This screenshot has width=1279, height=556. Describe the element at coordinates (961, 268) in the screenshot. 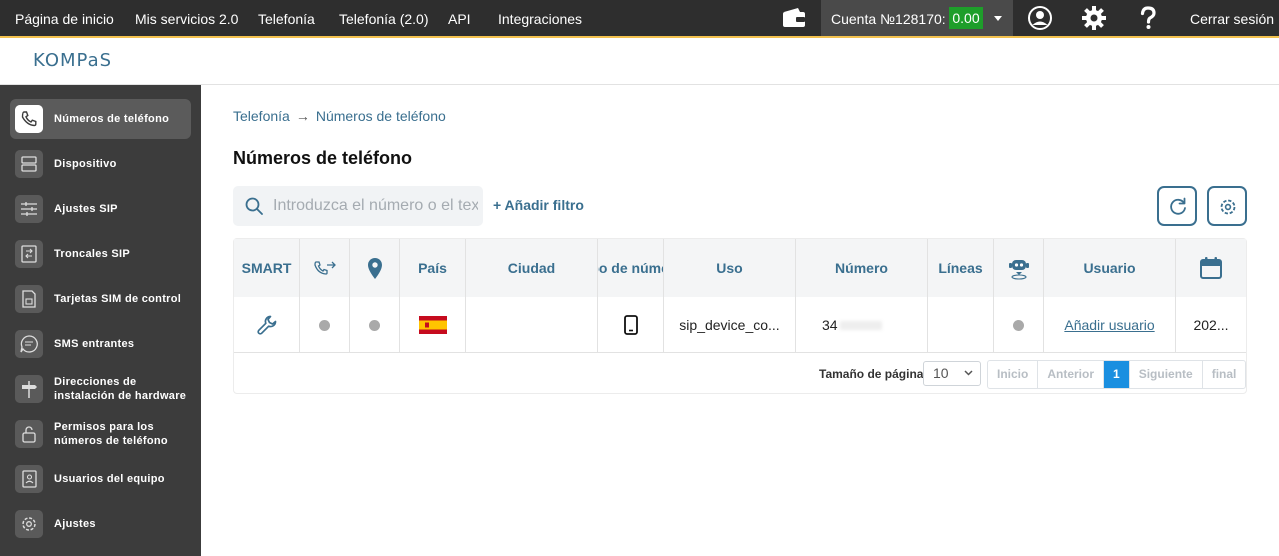

I see `column-header-lines: Líneas` at that location.